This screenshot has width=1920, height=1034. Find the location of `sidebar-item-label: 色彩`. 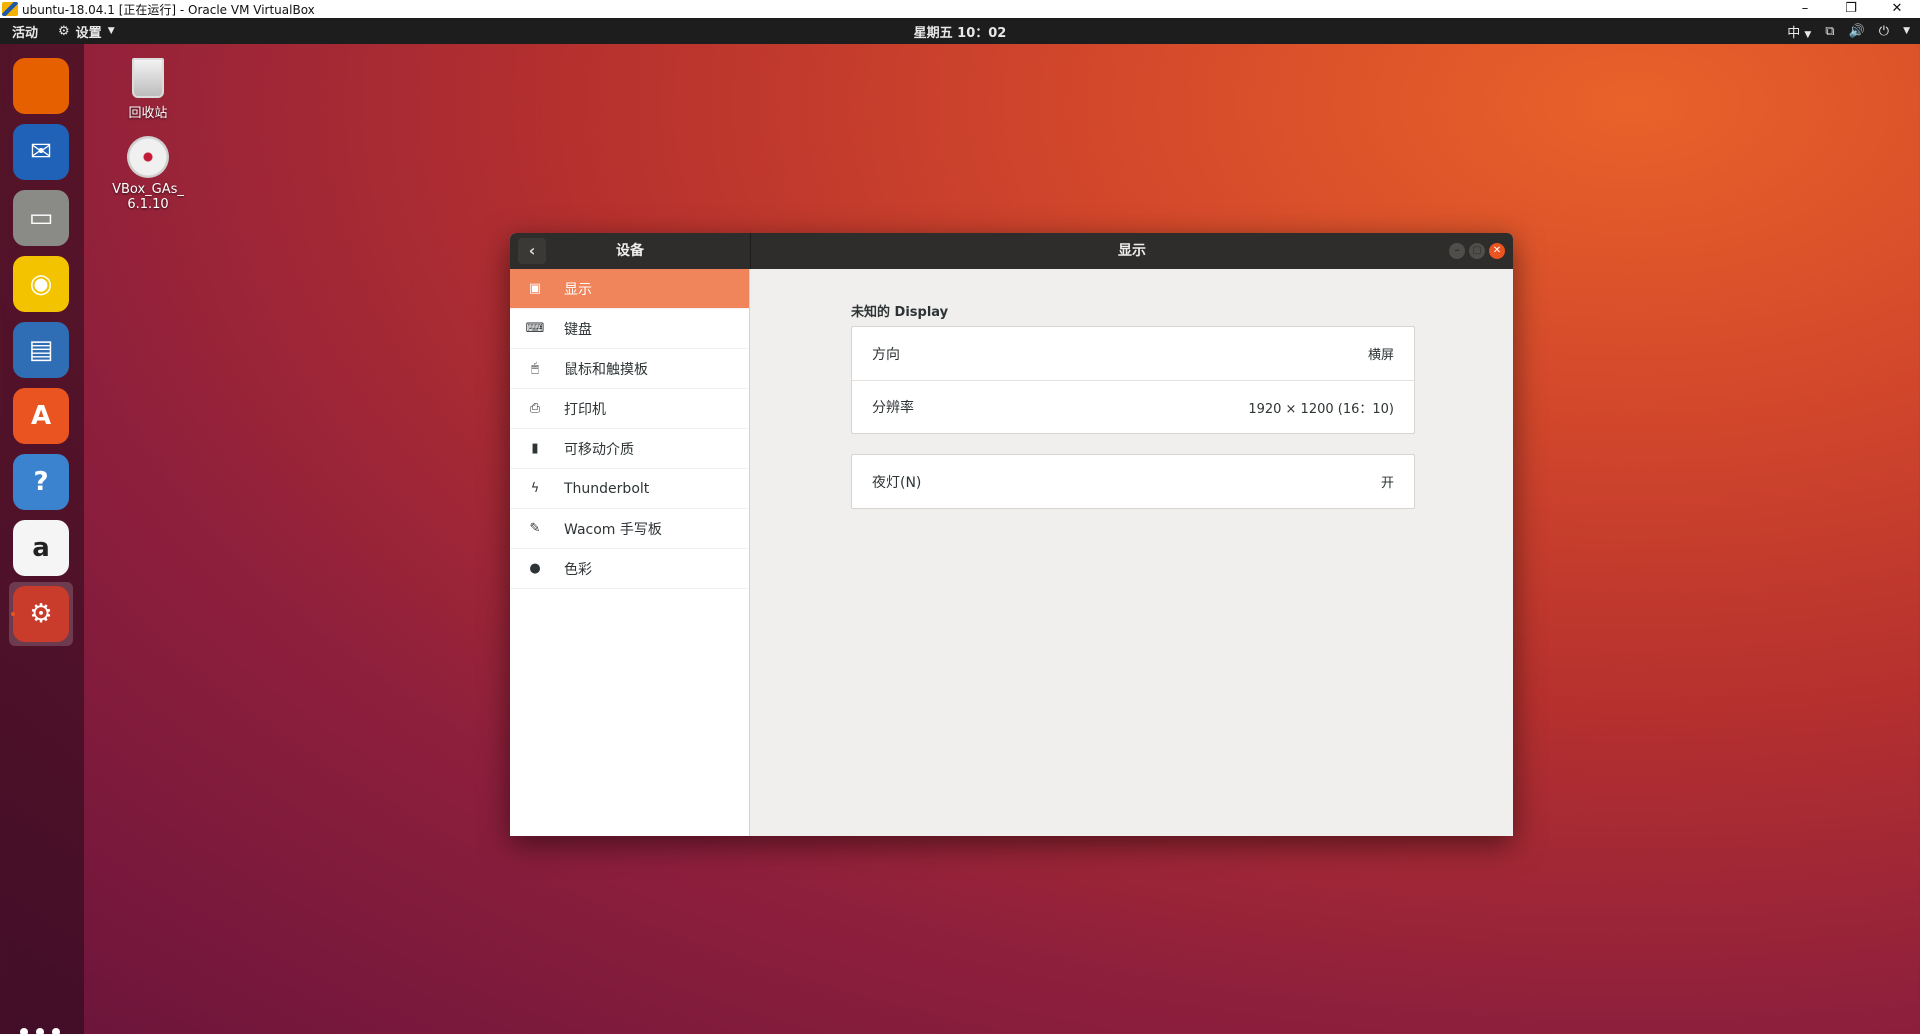

sidebar-item-label: 色彩 is located at coordinates (578, 569).